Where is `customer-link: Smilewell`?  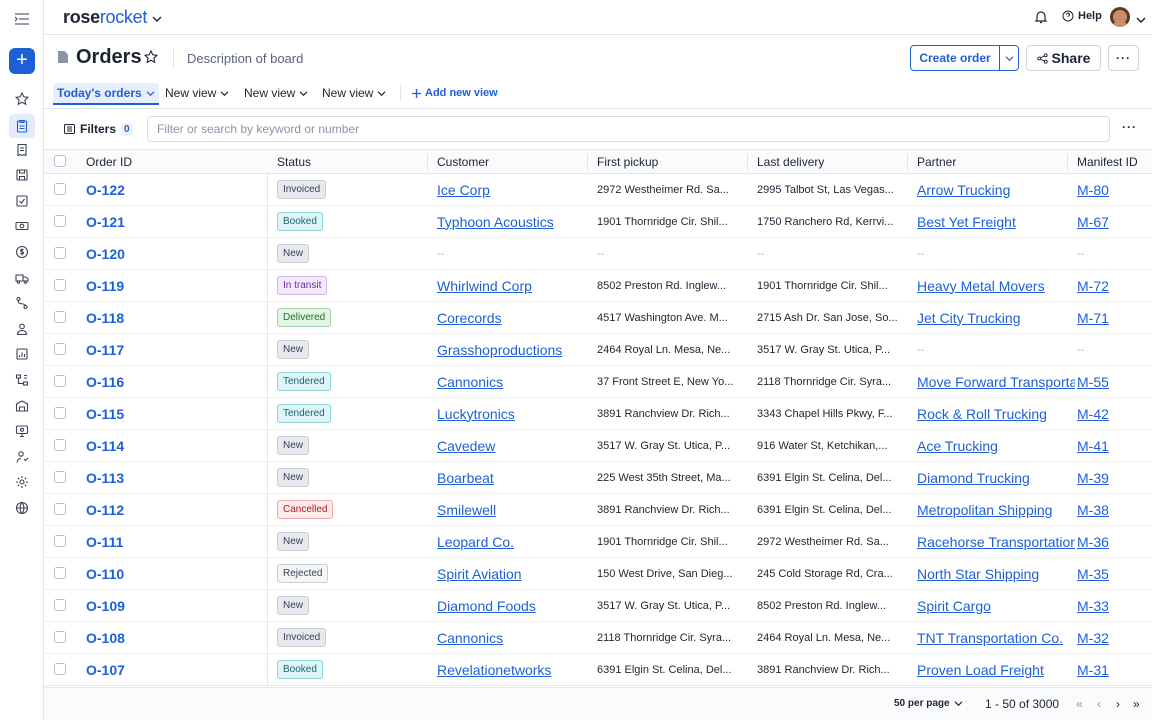
customer-link: Smilewell is located at coordinates (466, 510).